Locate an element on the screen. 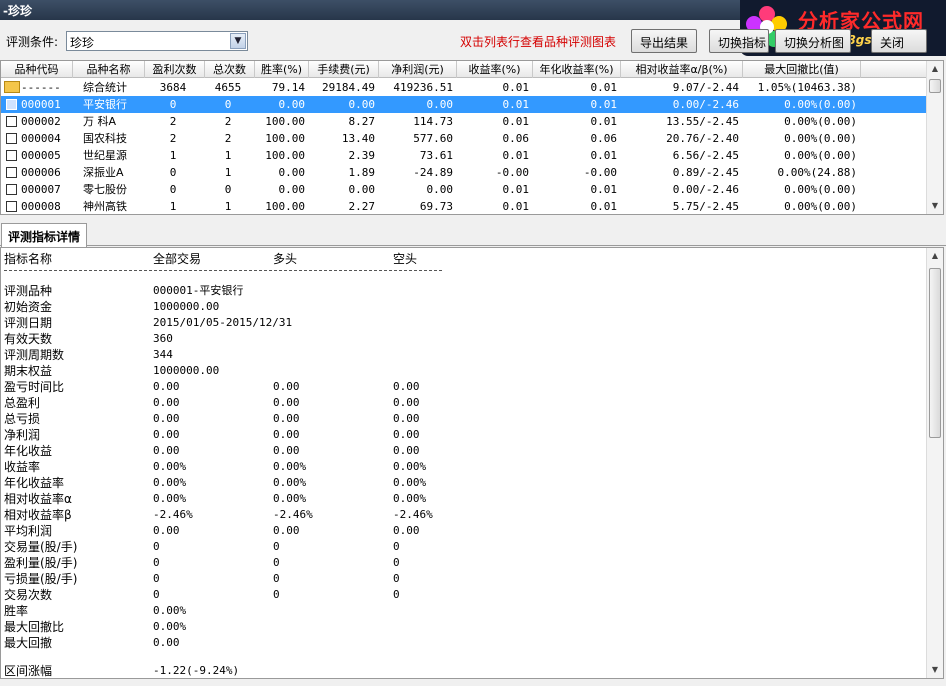  metric-value: 360 is located at coordinates (163, 338).